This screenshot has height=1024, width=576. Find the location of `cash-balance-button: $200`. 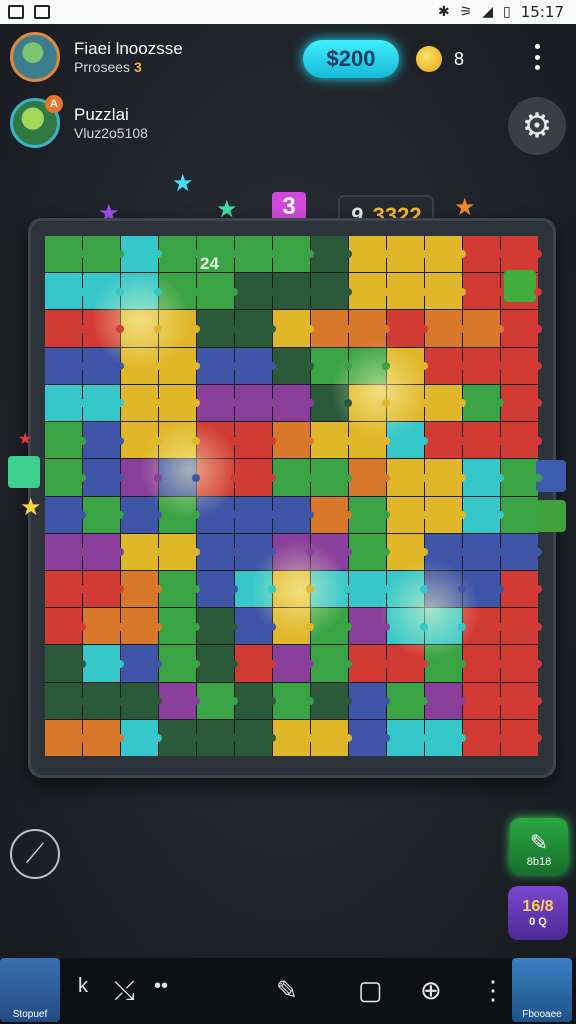

cash-balance-button: $200 is located at coordinates (351, 59).